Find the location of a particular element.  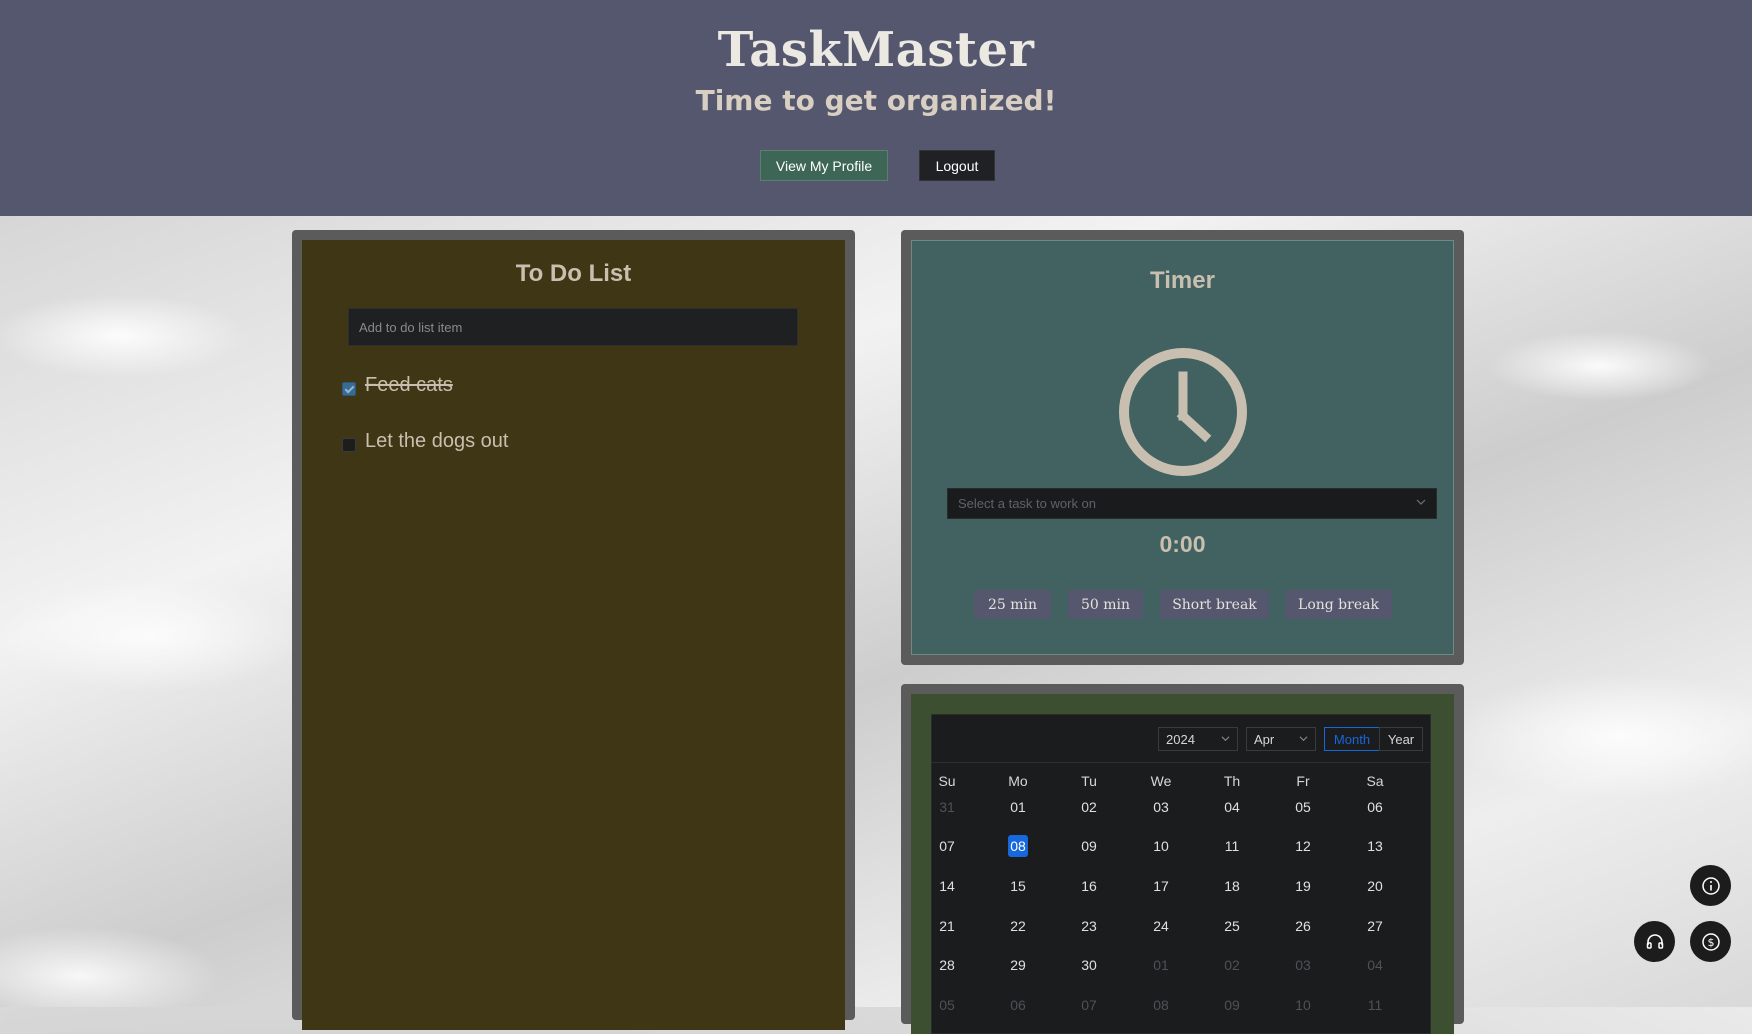

todo-item-label: Let the dogs out is located at coordinates (437, 441).